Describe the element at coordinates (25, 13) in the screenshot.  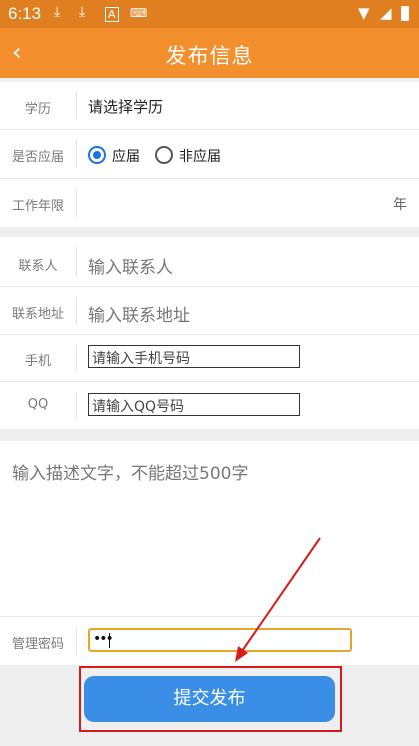
I see `status-time: 6:13` at that location.